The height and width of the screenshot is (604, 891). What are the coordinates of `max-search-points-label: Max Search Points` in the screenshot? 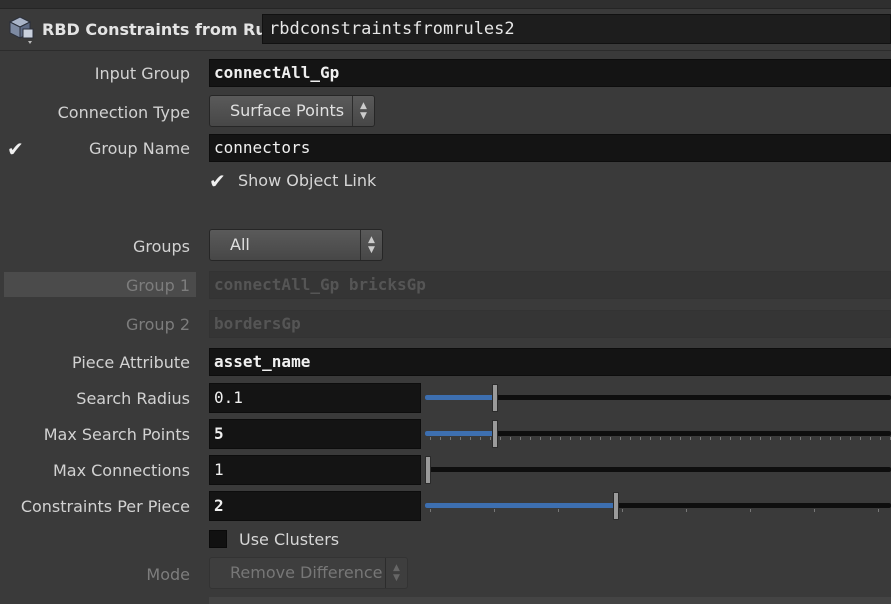 It's located at (116, 434).